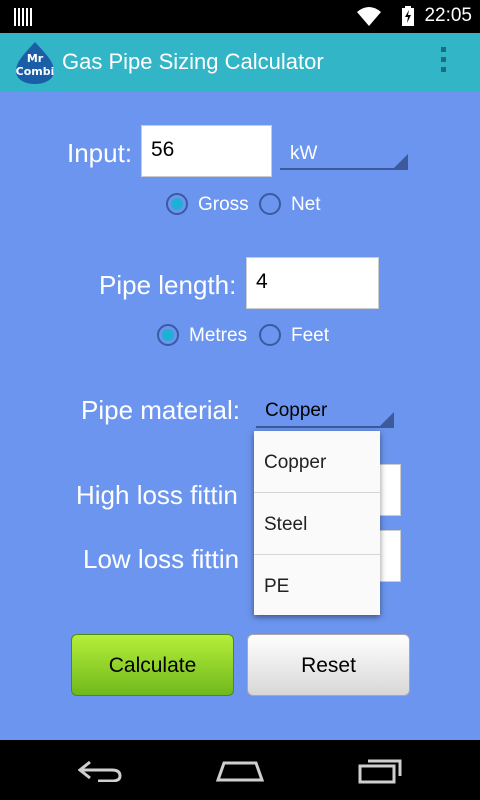  What do you see at coordinates (296, 410) in the screenshot?
I see `pipe-material-value: Copper` at bounding box center [296, 410].